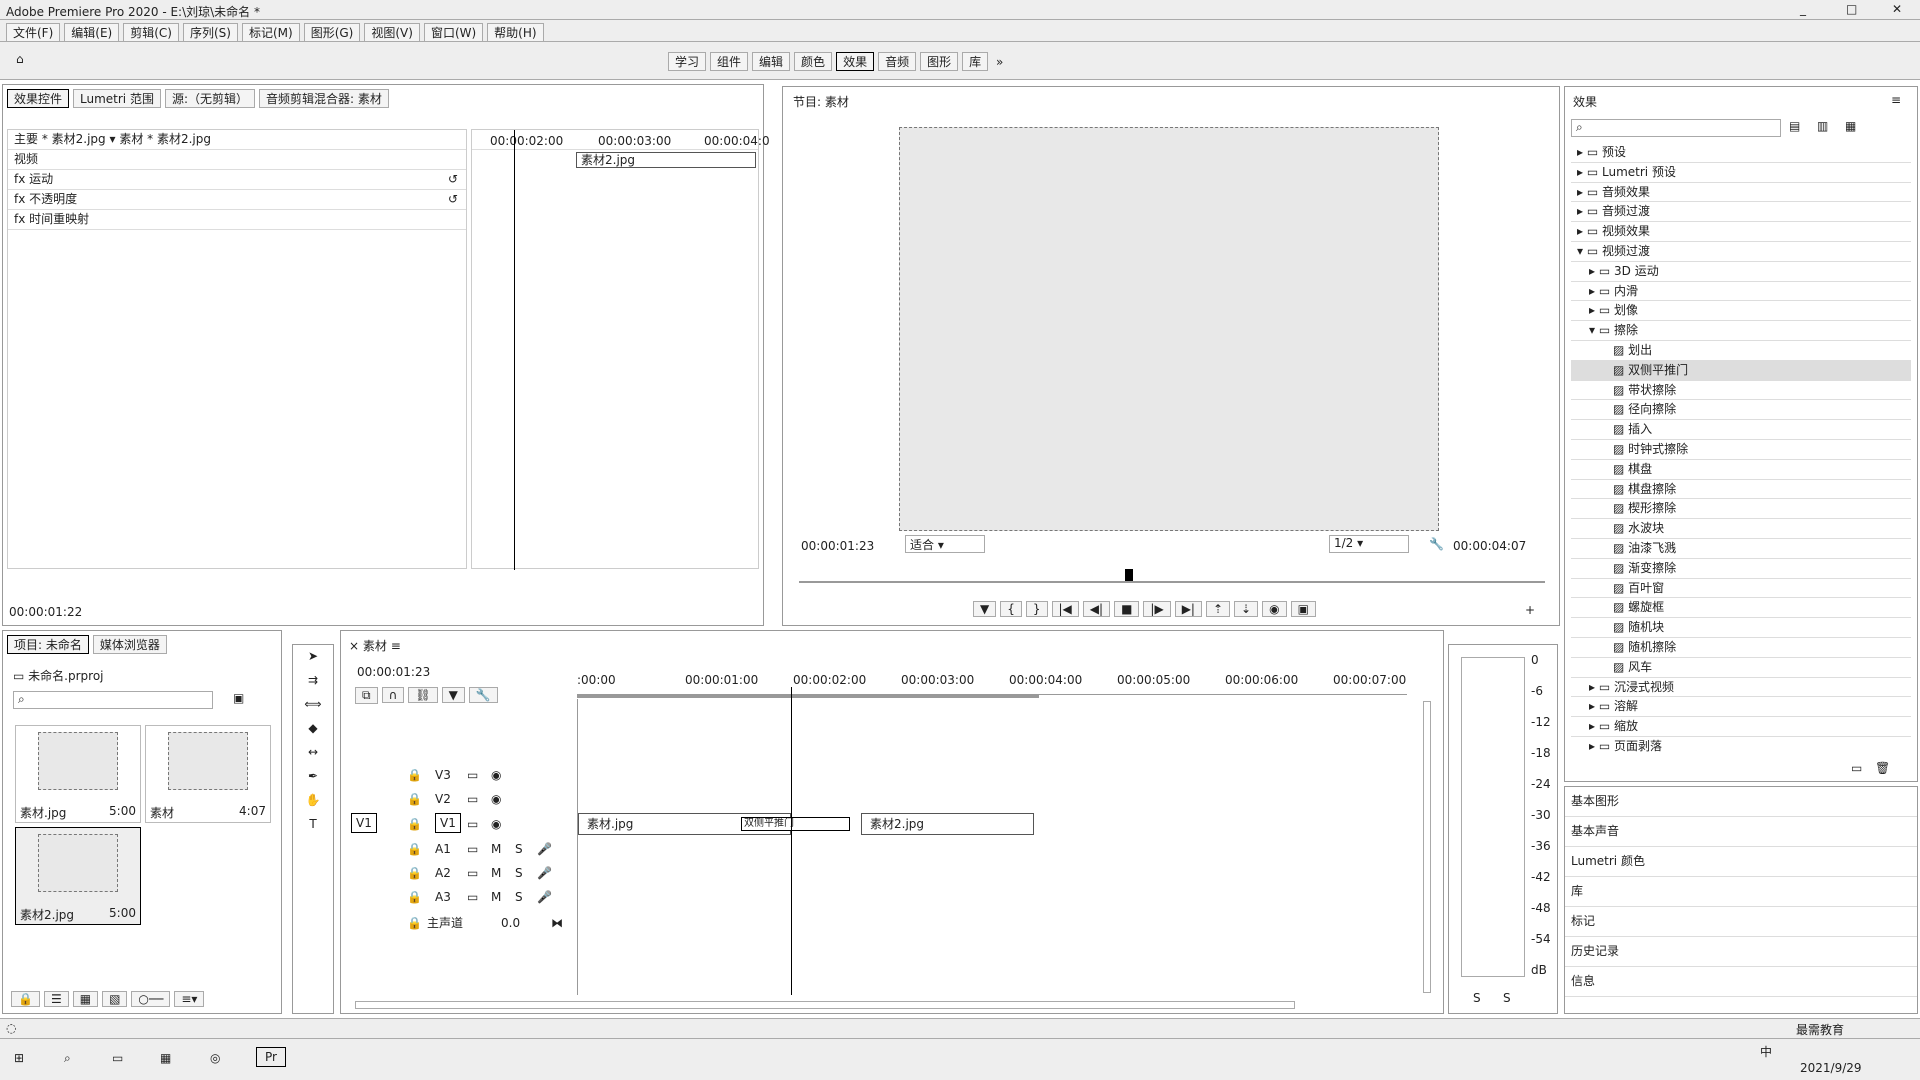 The image size is (1920, 1080). Describe the element at coordinates (519, 897) in the screenshot. I see `solo-button: S` at that location.